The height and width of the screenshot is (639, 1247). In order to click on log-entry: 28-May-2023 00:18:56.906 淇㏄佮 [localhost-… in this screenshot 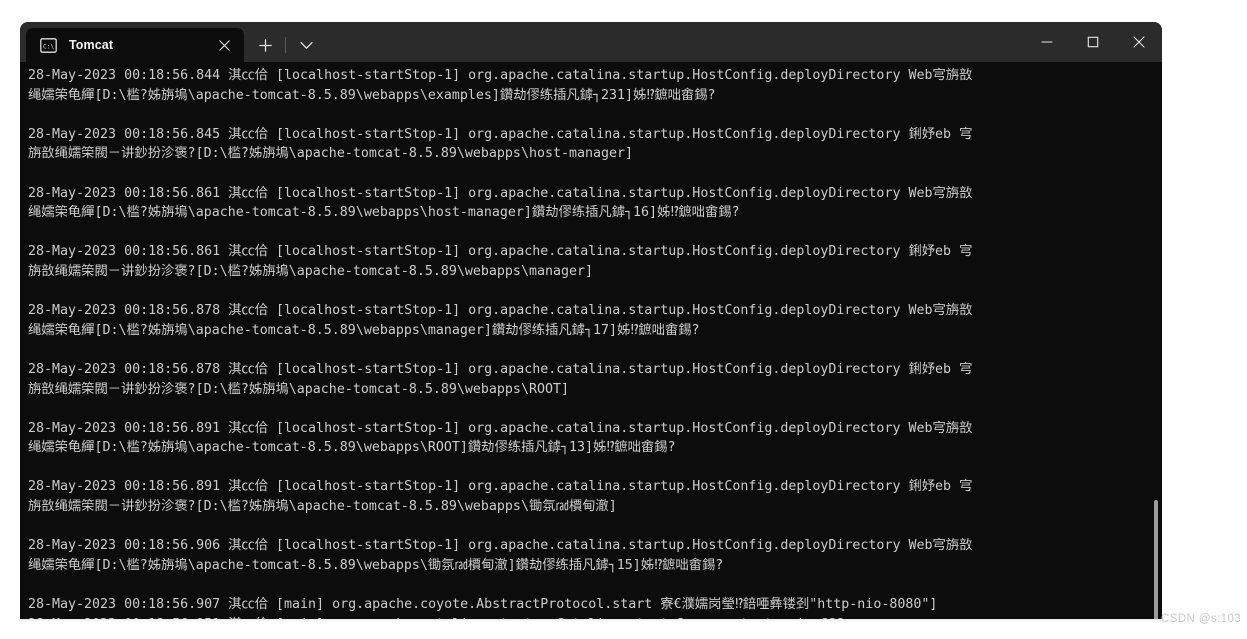, I will do `click(595, 555)`.